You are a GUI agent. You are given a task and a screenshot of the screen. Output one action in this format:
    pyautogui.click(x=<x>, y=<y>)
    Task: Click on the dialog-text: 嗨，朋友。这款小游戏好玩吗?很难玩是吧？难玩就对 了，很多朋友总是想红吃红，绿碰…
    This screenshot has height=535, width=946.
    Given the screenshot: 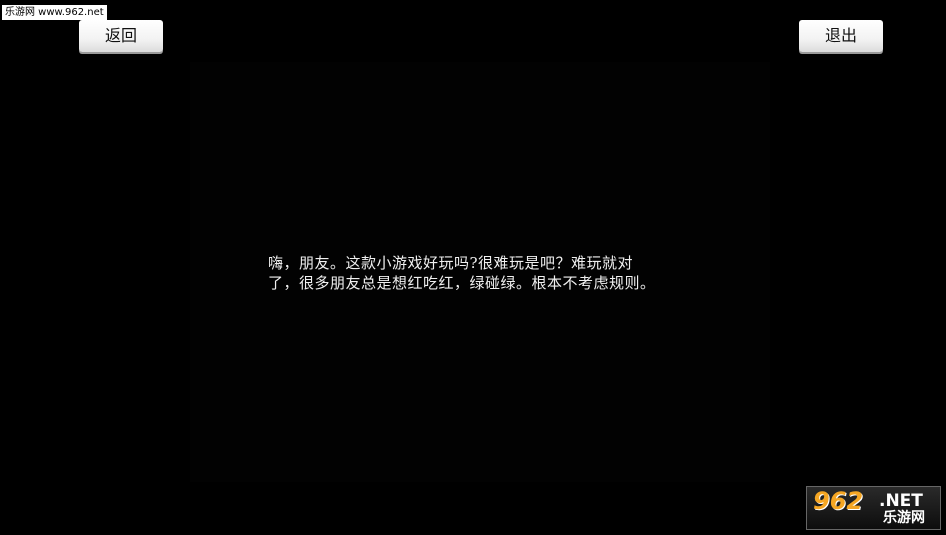 What is the action you would take?
    pyautogui.click(x=483, y=273)
    